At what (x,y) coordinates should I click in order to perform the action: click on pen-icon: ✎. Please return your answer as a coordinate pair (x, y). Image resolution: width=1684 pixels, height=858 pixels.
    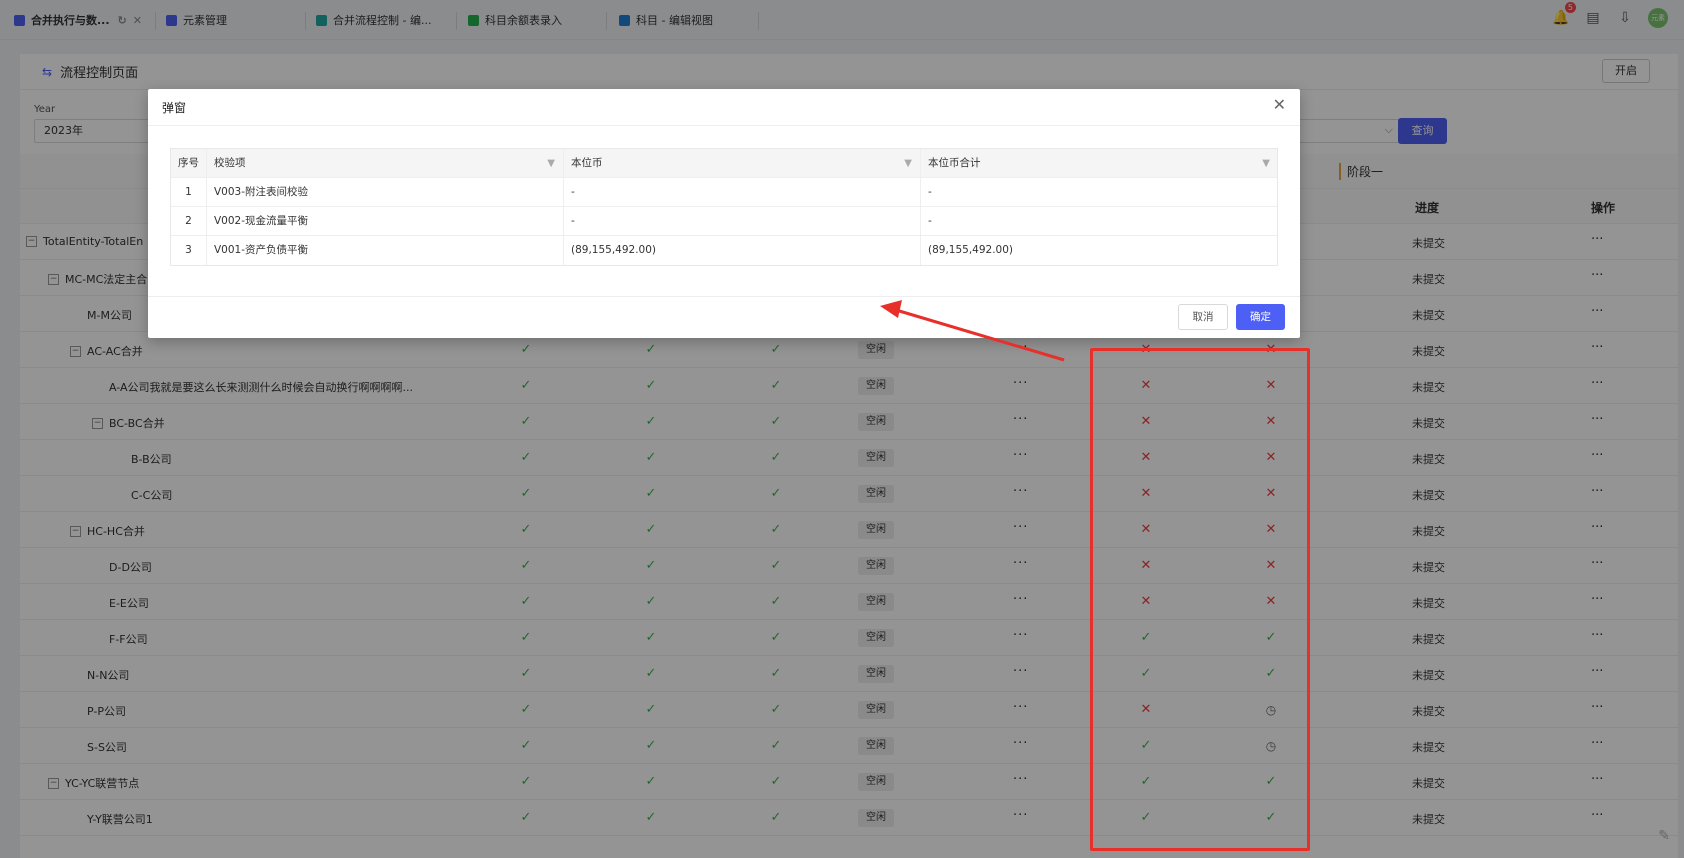
    Looking at the image, I should click on (1664, 836).